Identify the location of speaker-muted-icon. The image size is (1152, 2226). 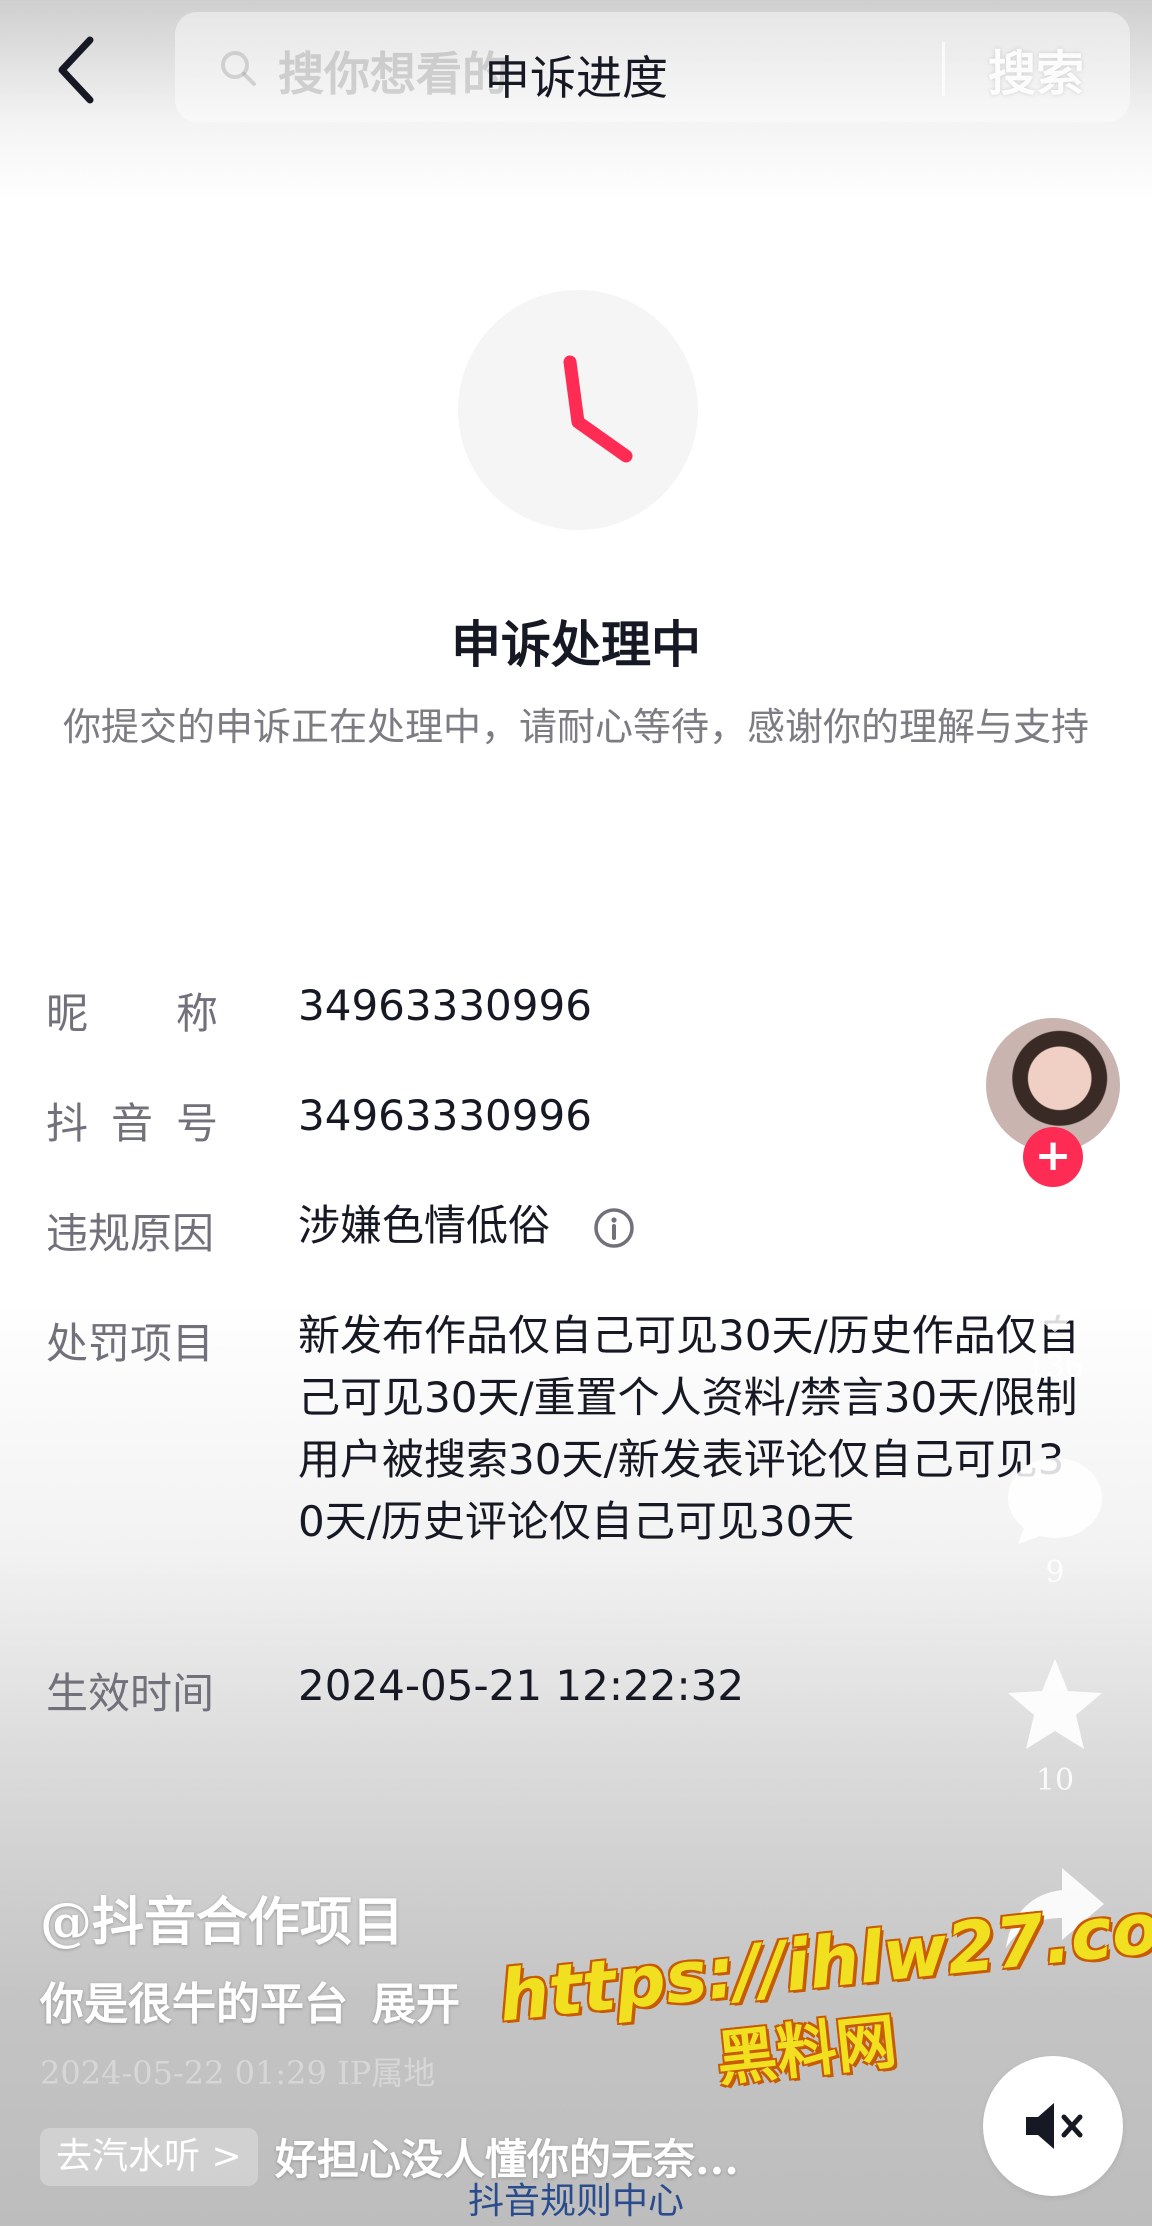
(1053, 2126).